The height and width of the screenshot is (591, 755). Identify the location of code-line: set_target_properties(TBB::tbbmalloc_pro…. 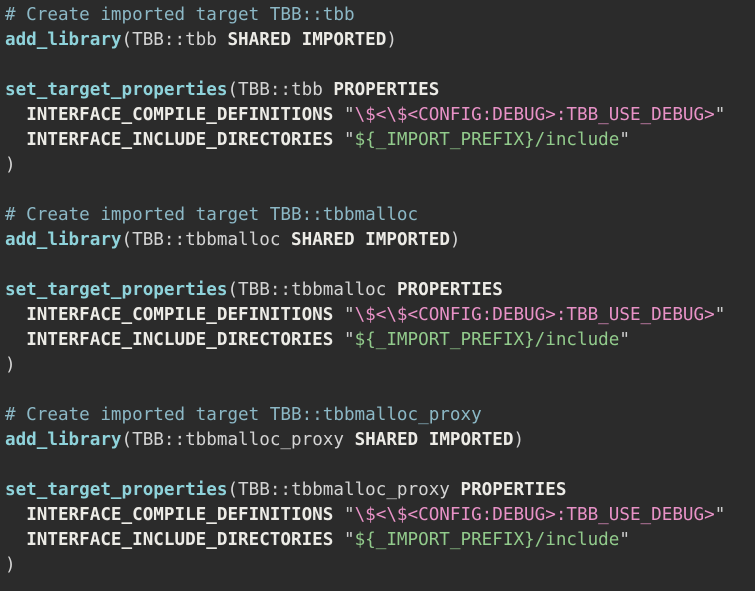
(380, 490).